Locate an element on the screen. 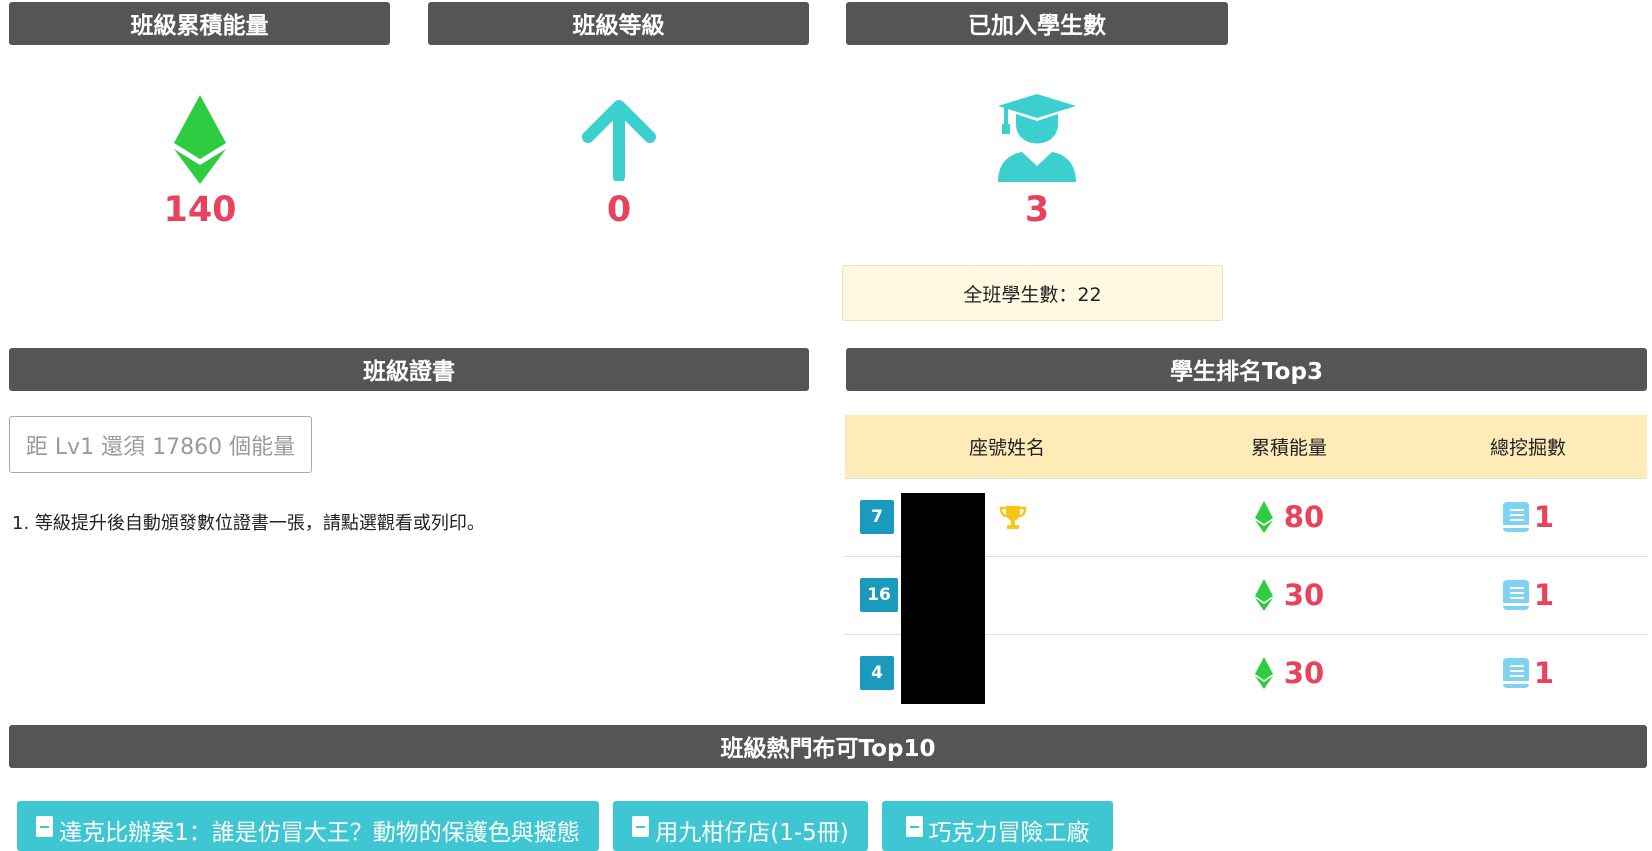 Image resolution: width=1652 pixels, height=851 pixels. popular-book-button: 巧克力冒險工廠 is located at coordinates (997, 826).